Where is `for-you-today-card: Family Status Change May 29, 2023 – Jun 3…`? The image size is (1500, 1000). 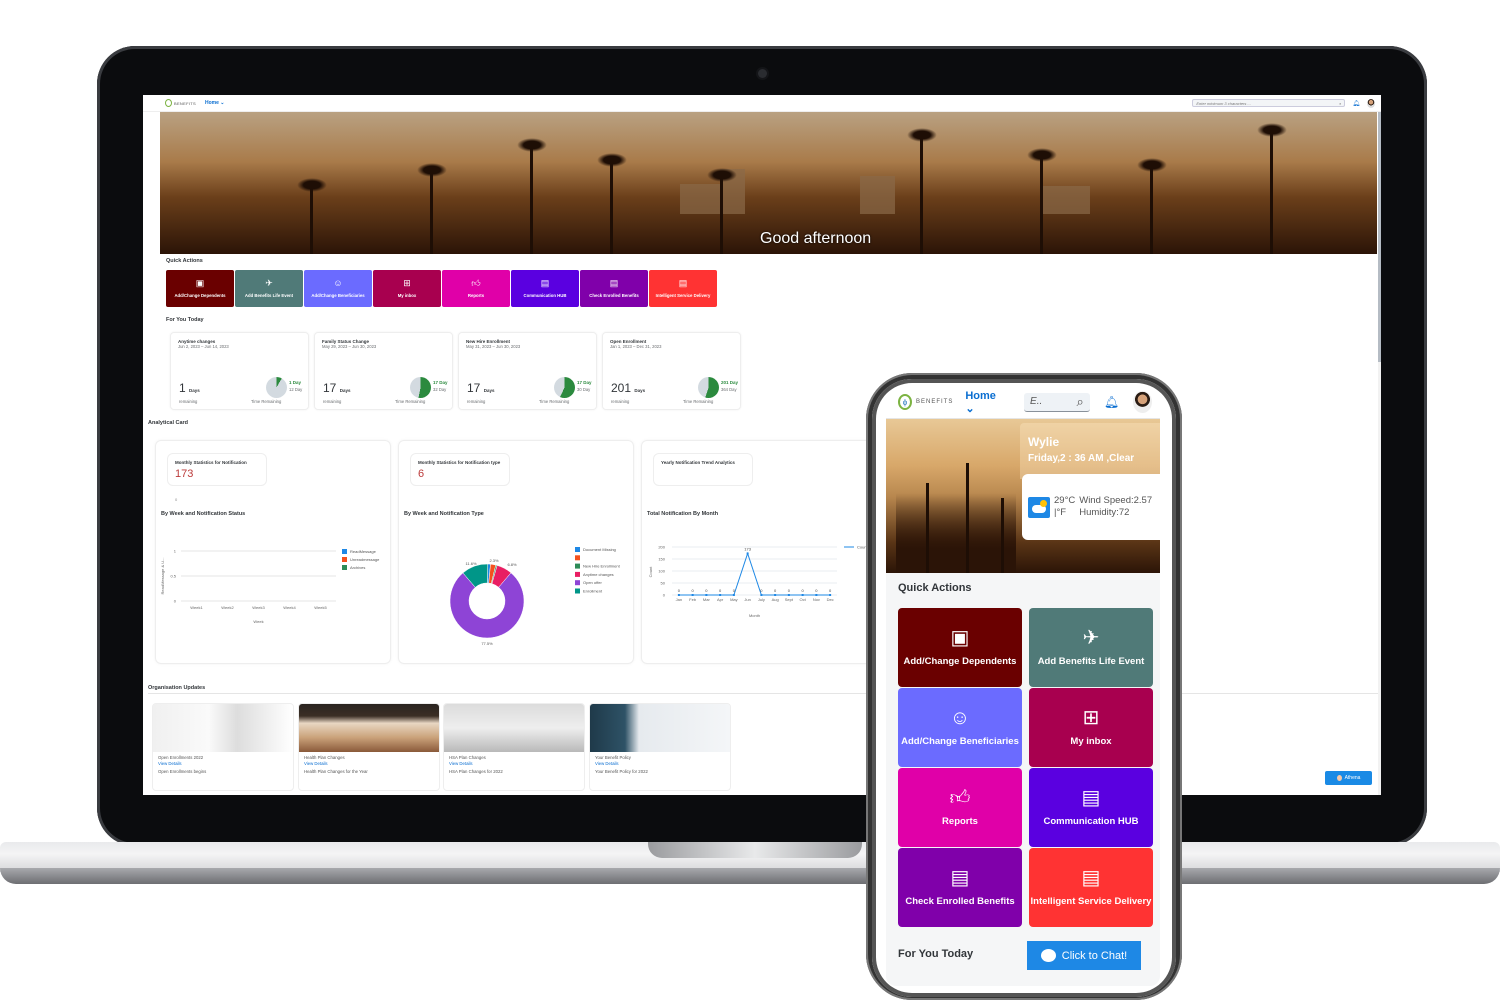
for-you-today-card: Family Status Change May 29, 2023 – Jun 3… is located at coordinates (383, 371).